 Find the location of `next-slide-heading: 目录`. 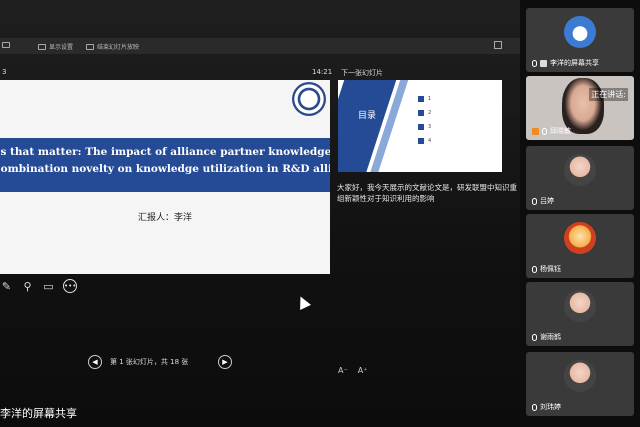

next-slide-heading: 目录 is located at coordinates (367, 116).